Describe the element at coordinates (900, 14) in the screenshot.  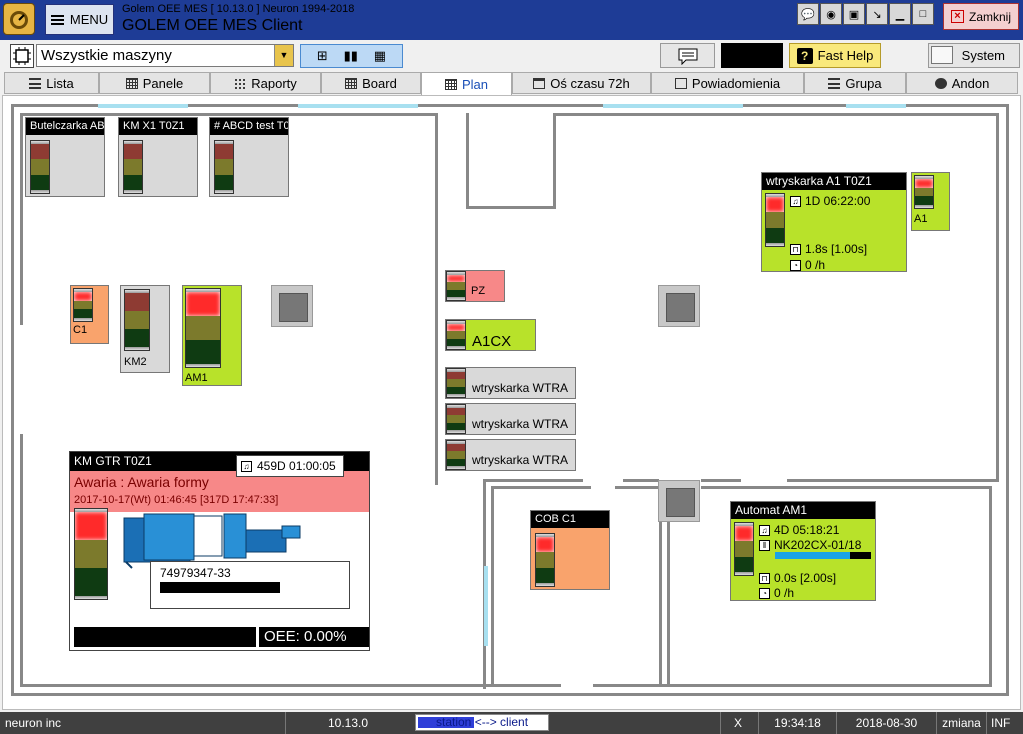
I see `minimize-icon: ▁` at that location.